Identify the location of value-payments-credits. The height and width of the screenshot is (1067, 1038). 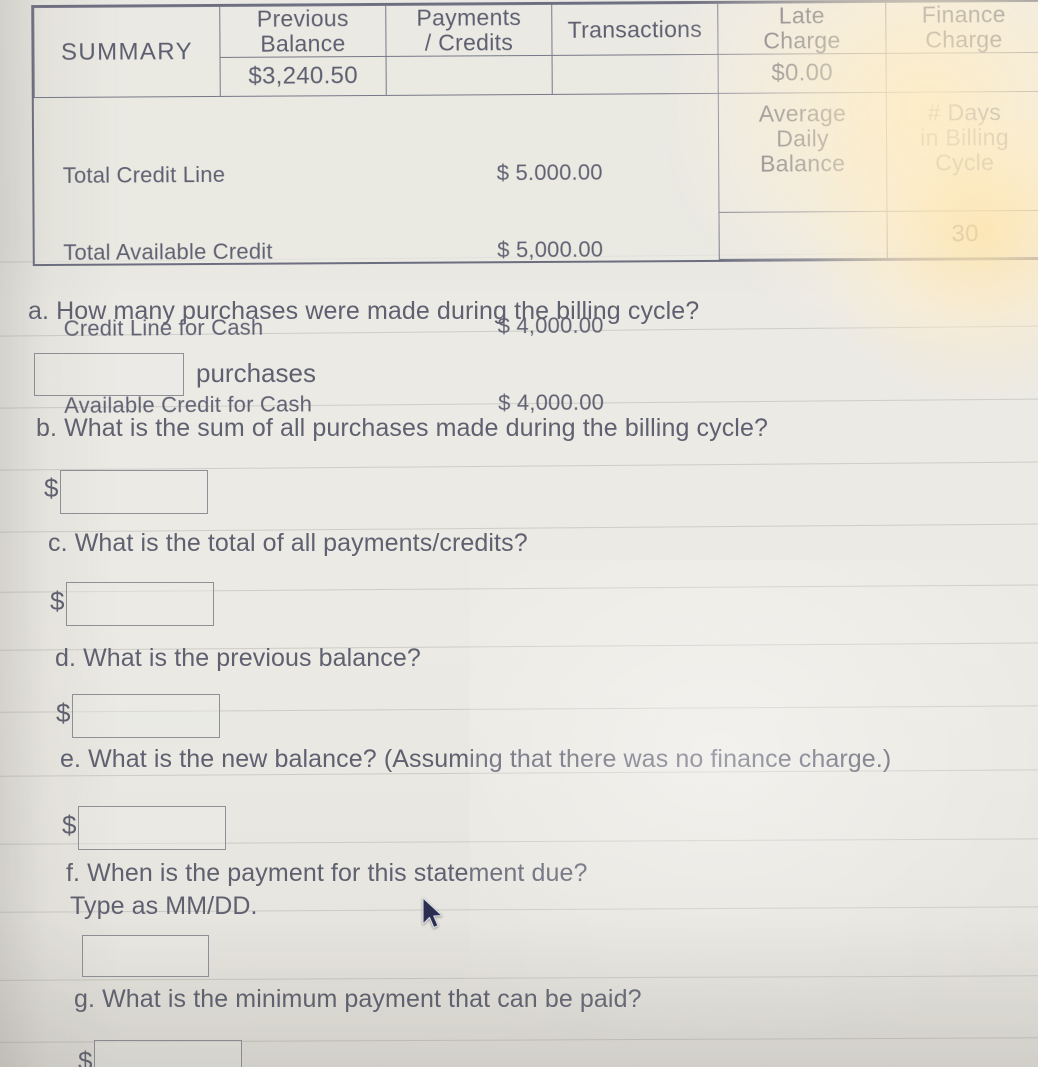
(469, 75).